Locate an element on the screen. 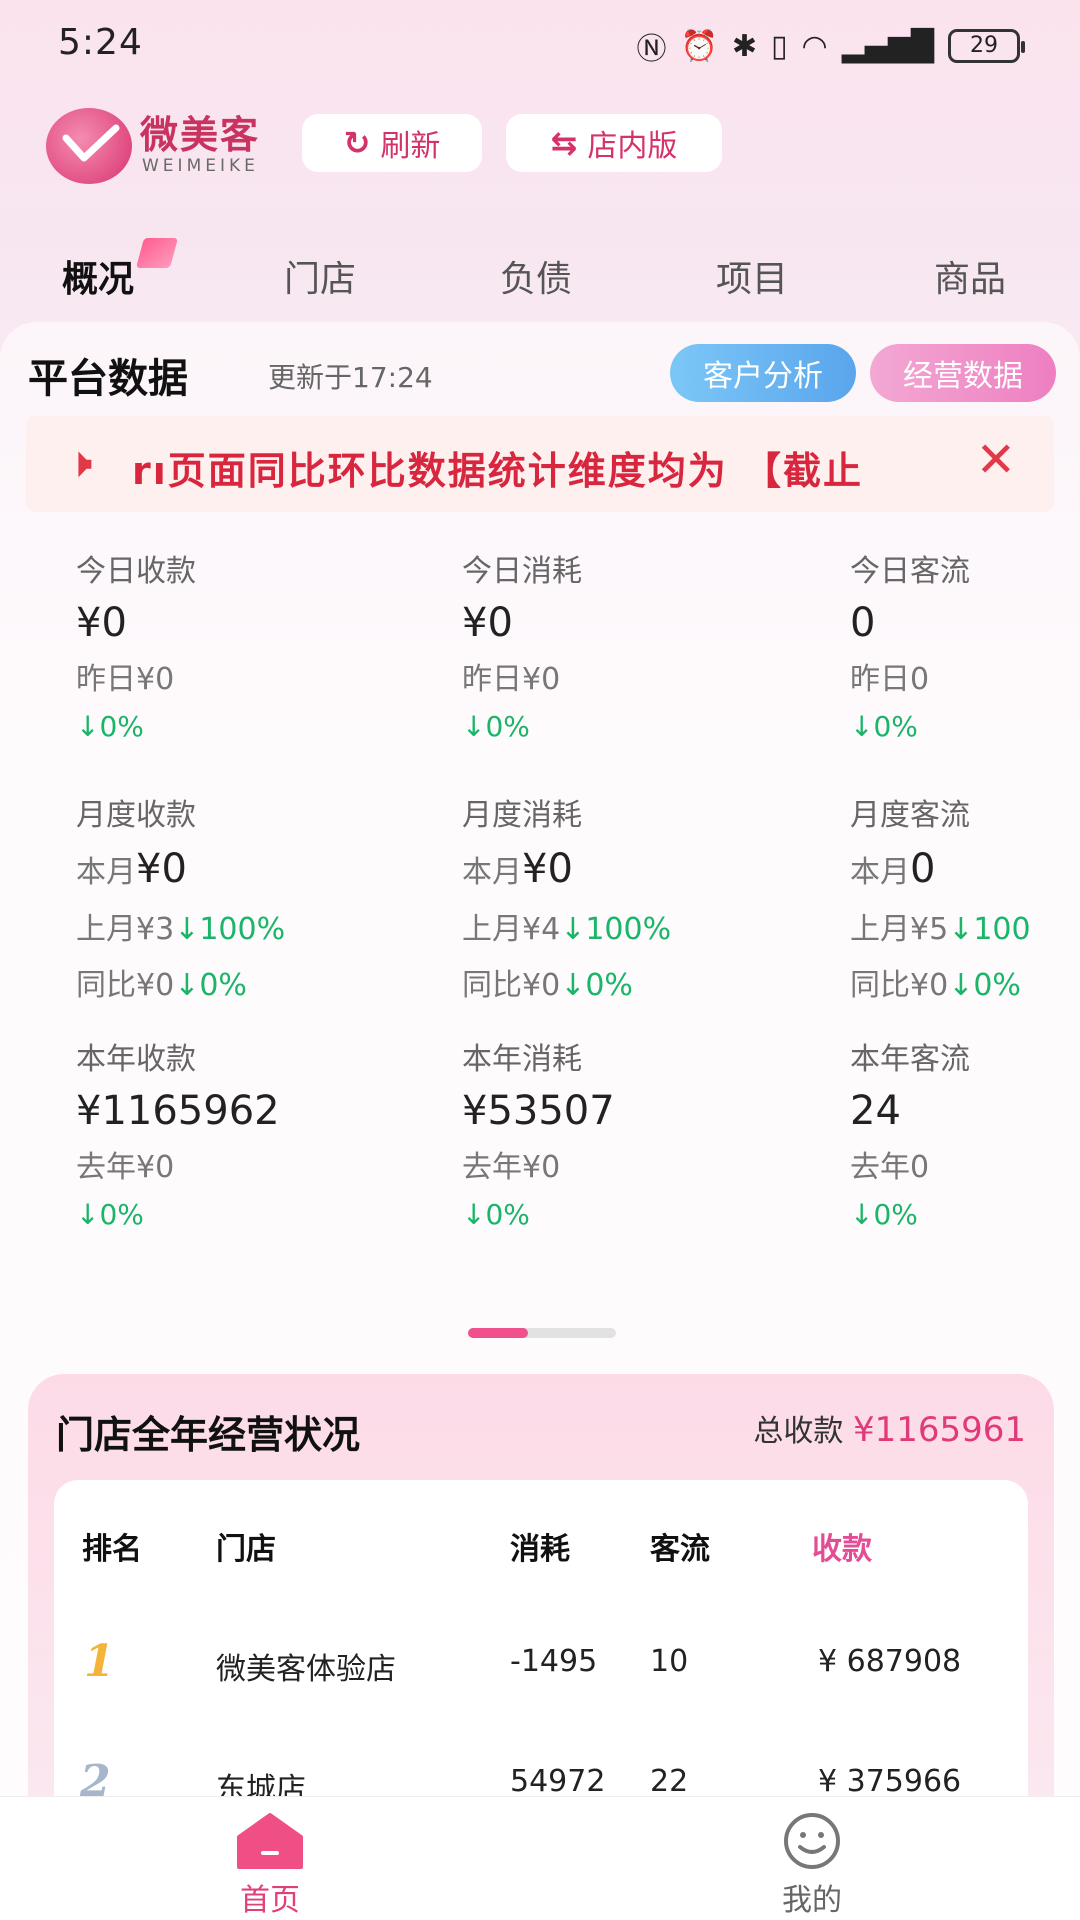 Image resolution: width=1080 pixels, height=1920 pixels. stat-today-traffic: 今日客流 0 昨日0 ↓0% is located at coordinates (965, 644).